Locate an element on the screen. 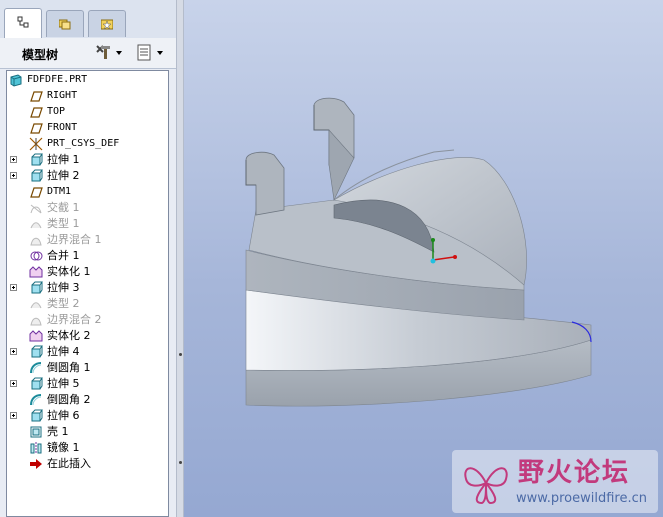 The image size is (663, 517). tree-item-label: 拉伸 5 is located at coordinates (63, 383).